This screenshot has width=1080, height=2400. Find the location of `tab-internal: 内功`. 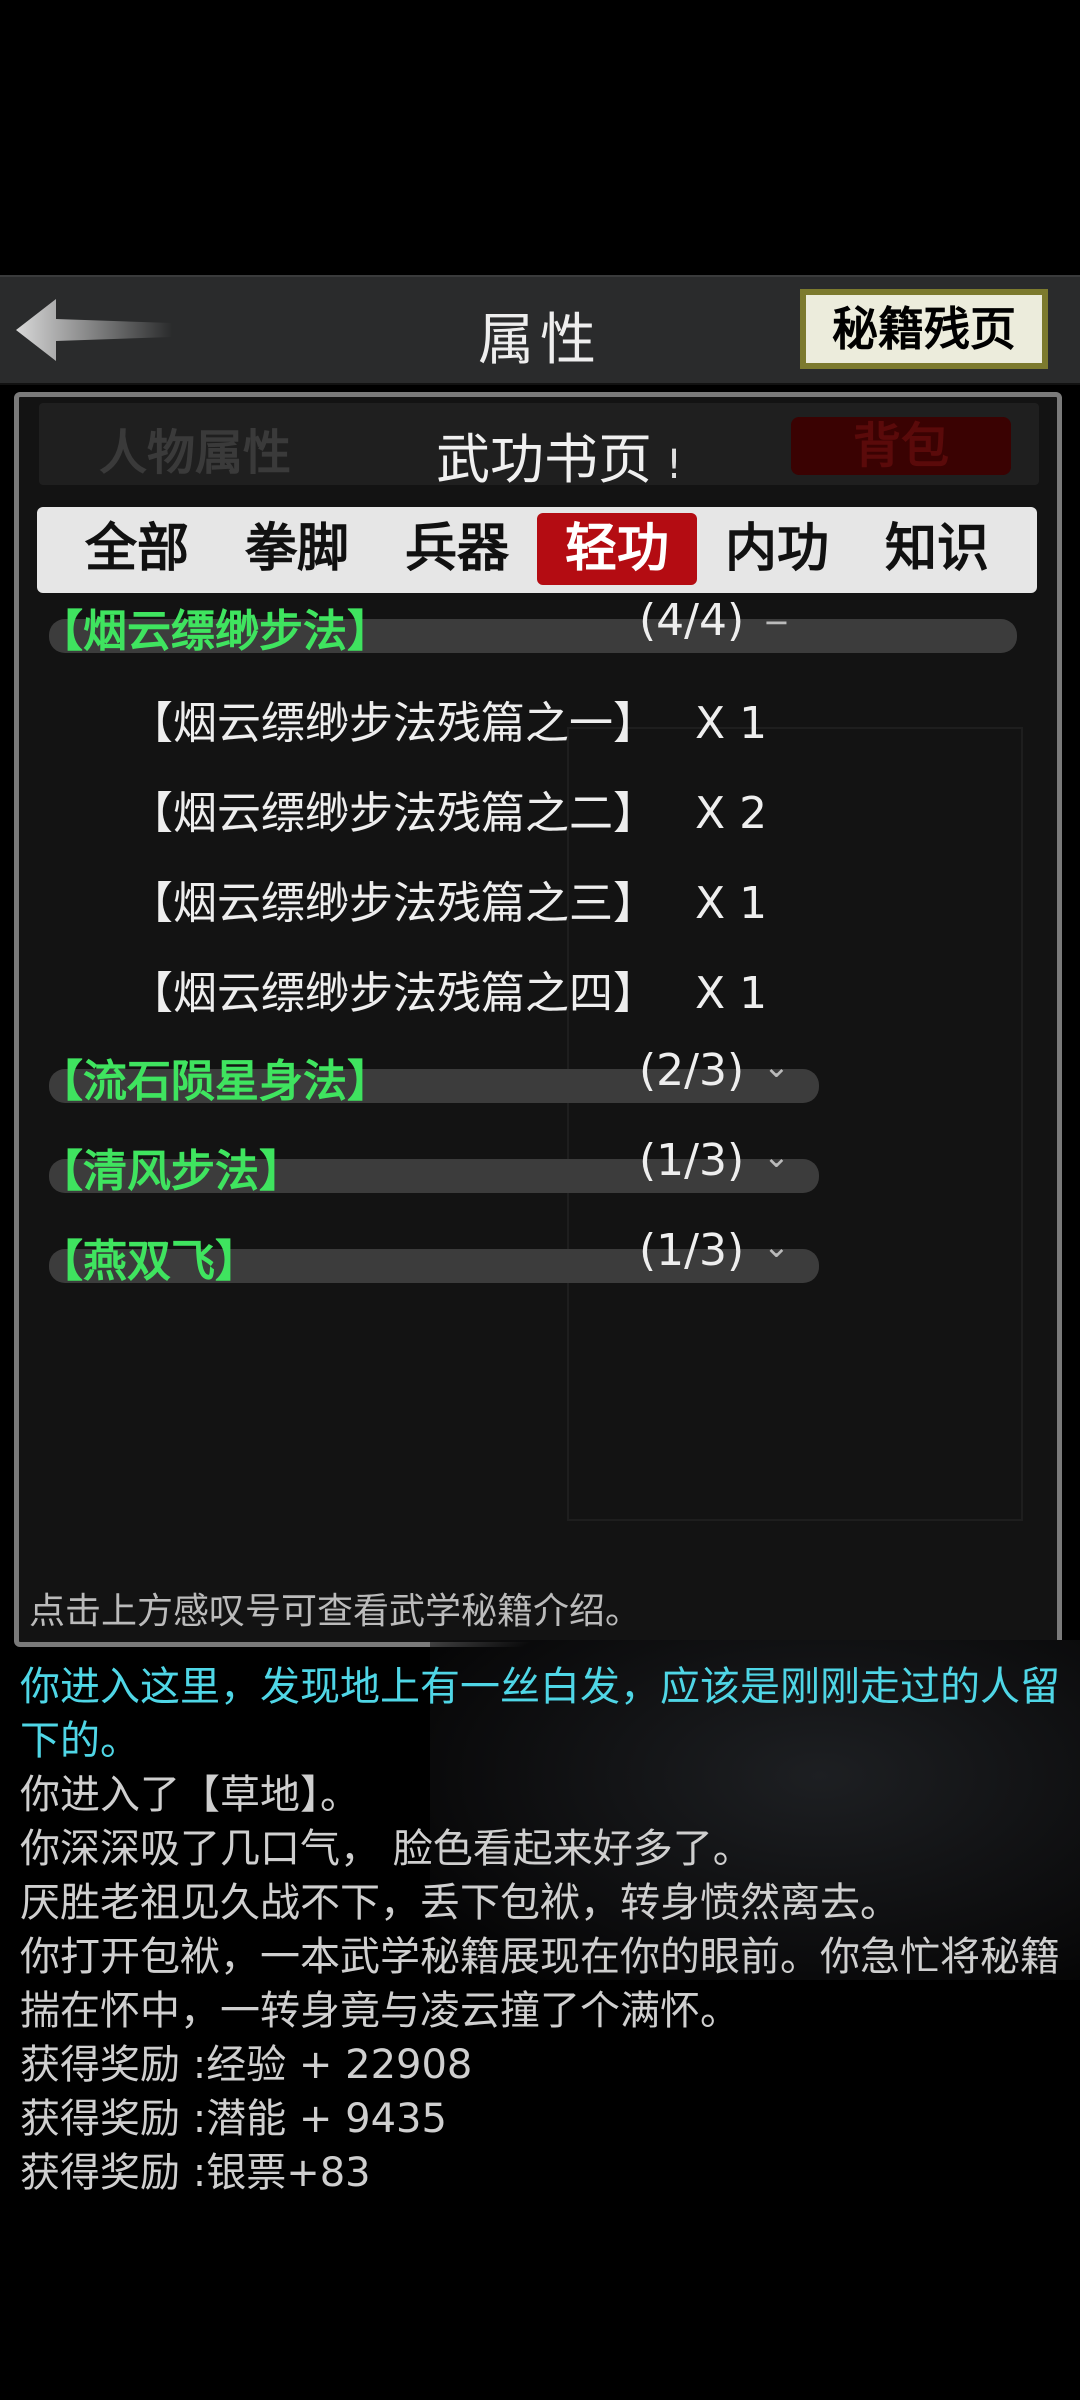

tab-internal: 内功 is located at coordinates (777, 549).